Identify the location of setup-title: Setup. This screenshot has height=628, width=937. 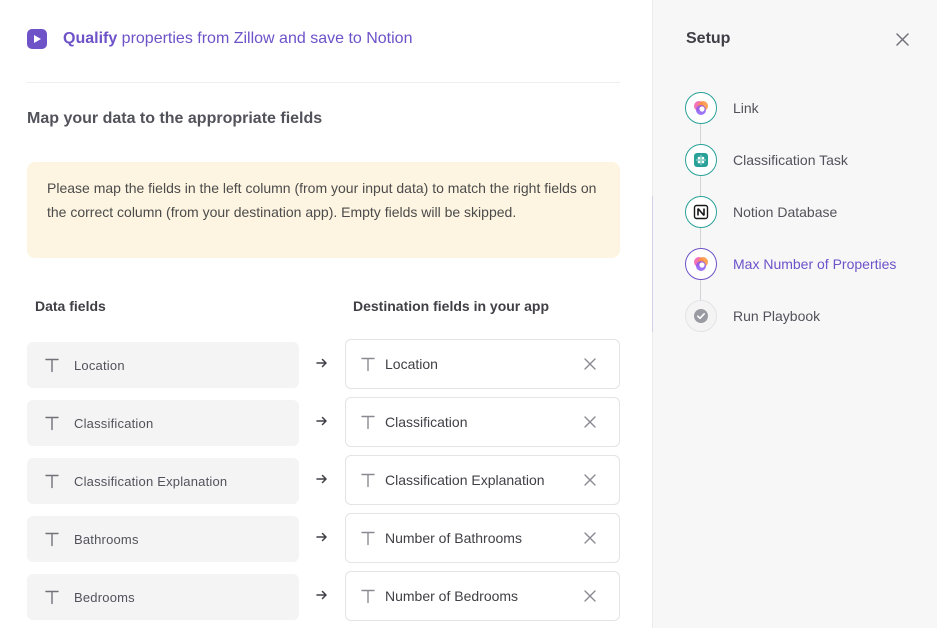
(708, 38).